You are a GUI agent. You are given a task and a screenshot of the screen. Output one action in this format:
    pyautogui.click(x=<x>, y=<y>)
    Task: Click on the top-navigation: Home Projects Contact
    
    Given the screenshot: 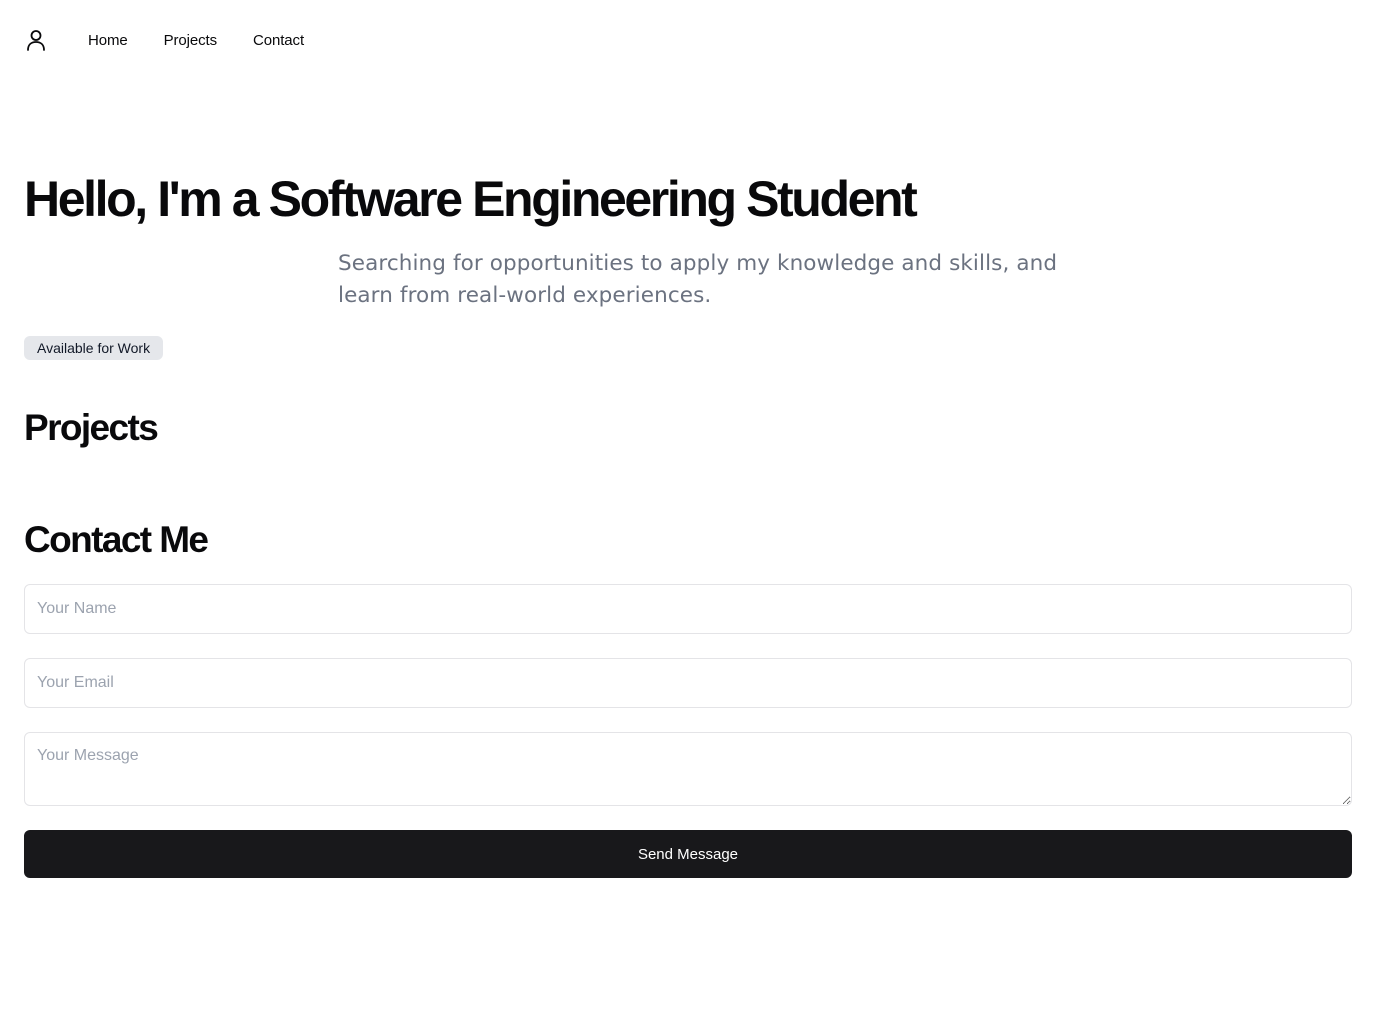 What is the action you would take?
    pyautogui.click(x=182, y=40)
    